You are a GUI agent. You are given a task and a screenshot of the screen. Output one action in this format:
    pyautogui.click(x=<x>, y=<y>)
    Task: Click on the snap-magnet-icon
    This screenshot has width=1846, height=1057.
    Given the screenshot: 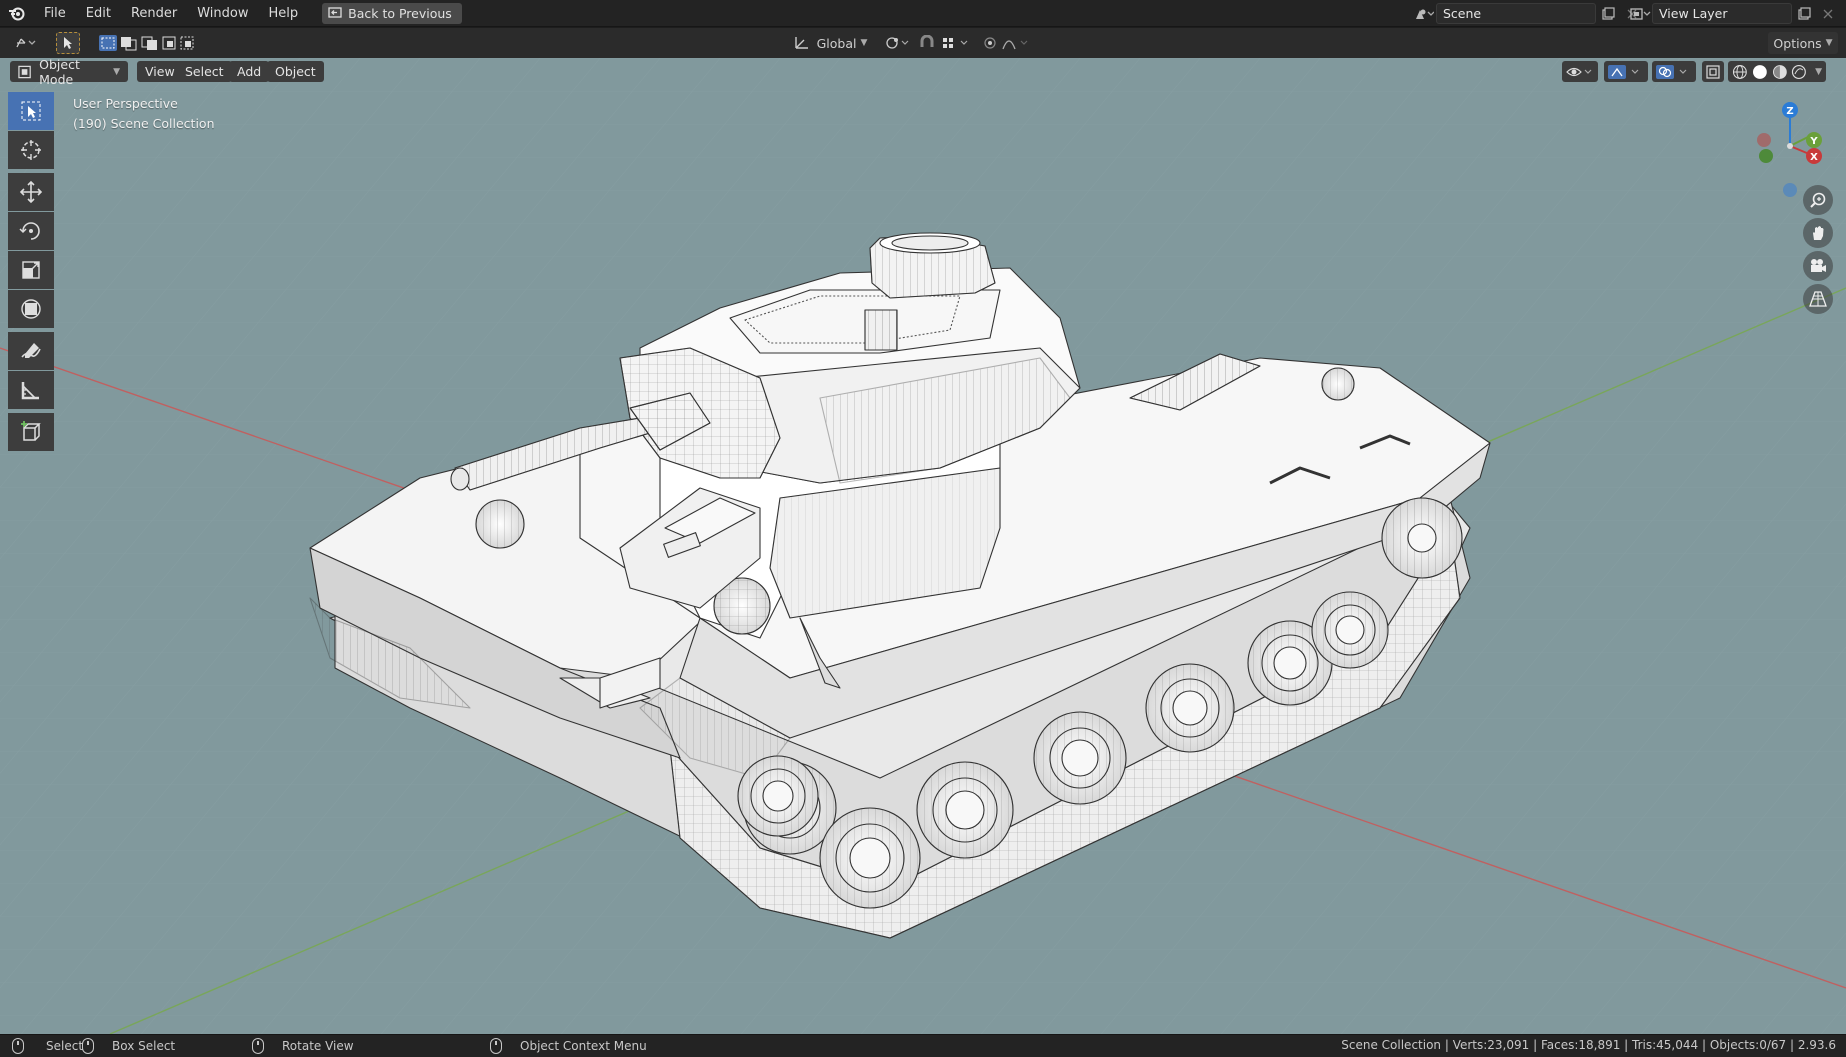 What is the action you would take?
    pyautogui.click(x=944, y=41)
    